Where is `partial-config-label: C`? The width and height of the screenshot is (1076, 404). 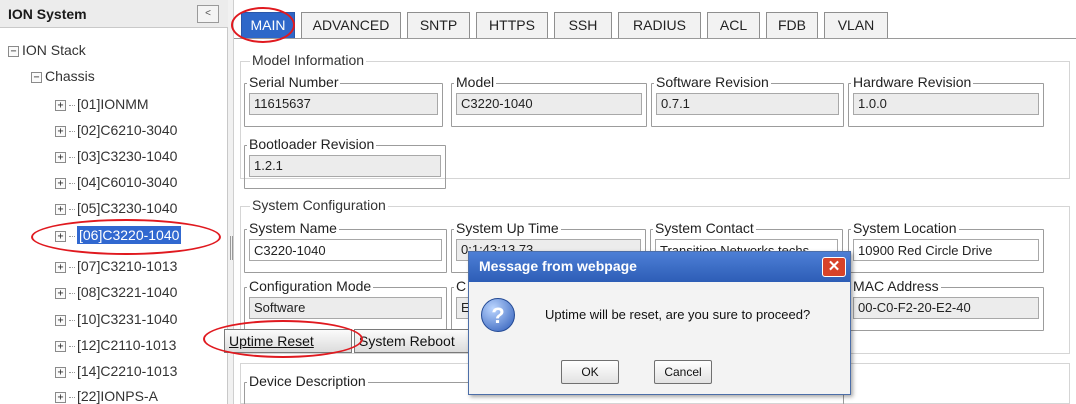 partial-config-label: C is located at coordinates (461, 286).